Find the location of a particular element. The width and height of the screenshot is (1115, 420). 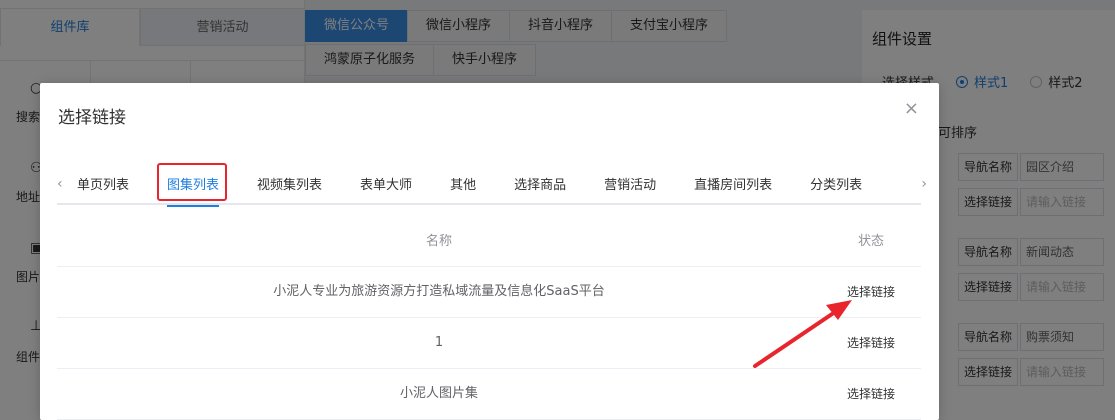

table-row: 小泥人专业为旅游资源方打造私域流量及信息化SaaS平台 选择链接 is located at coordinates (489, 292).